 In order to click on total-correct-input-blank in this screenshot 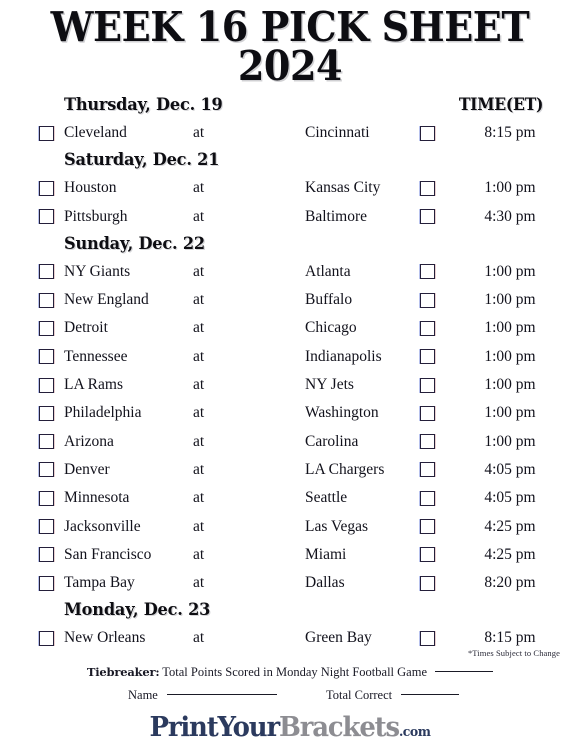, I will do `click(430, 694)`.